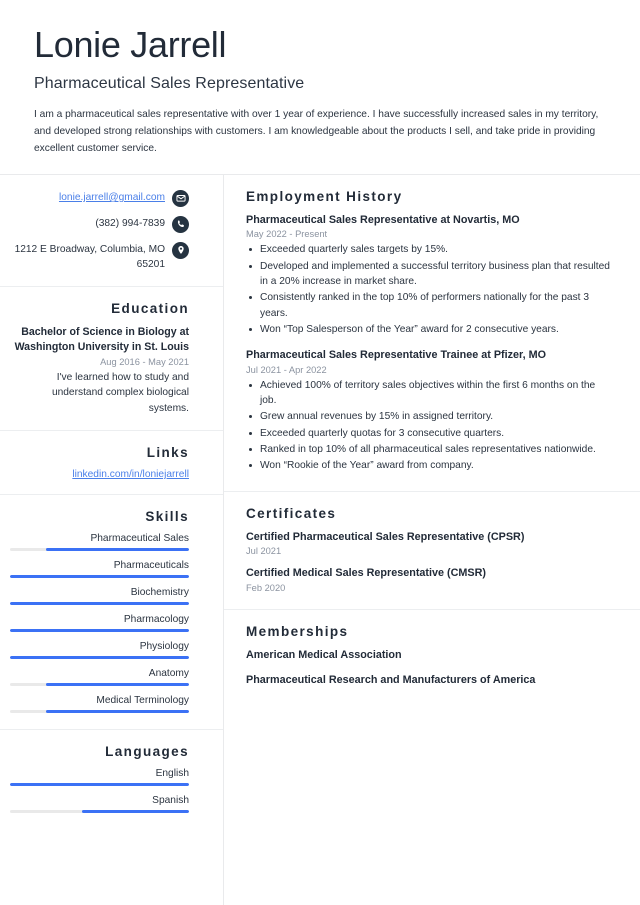 This screenshot has width=640, height=905. I want to click on contact-row-address: 1212 E Broadway, Columbia, MO 65201, so click(99, 257).